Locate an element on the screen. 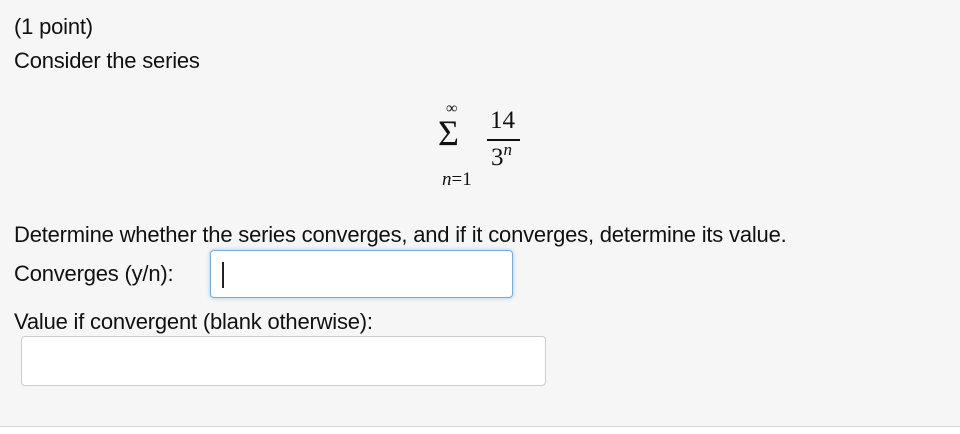  denominator-exponent: n is located at coordinates (508, 149).